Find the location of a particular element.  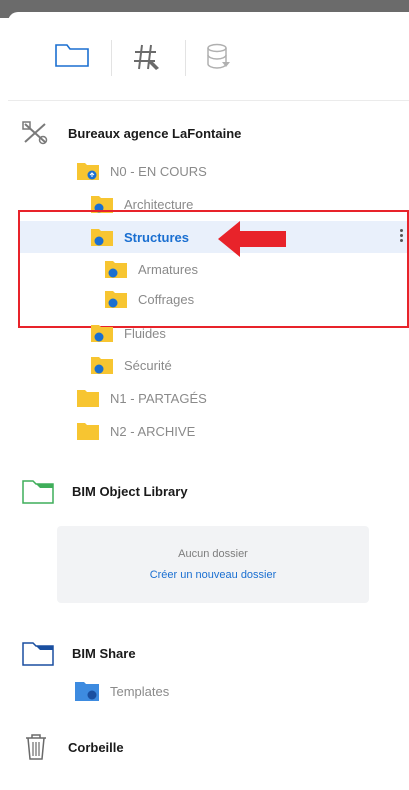

tools-icon is located at coordinates (35, 133).